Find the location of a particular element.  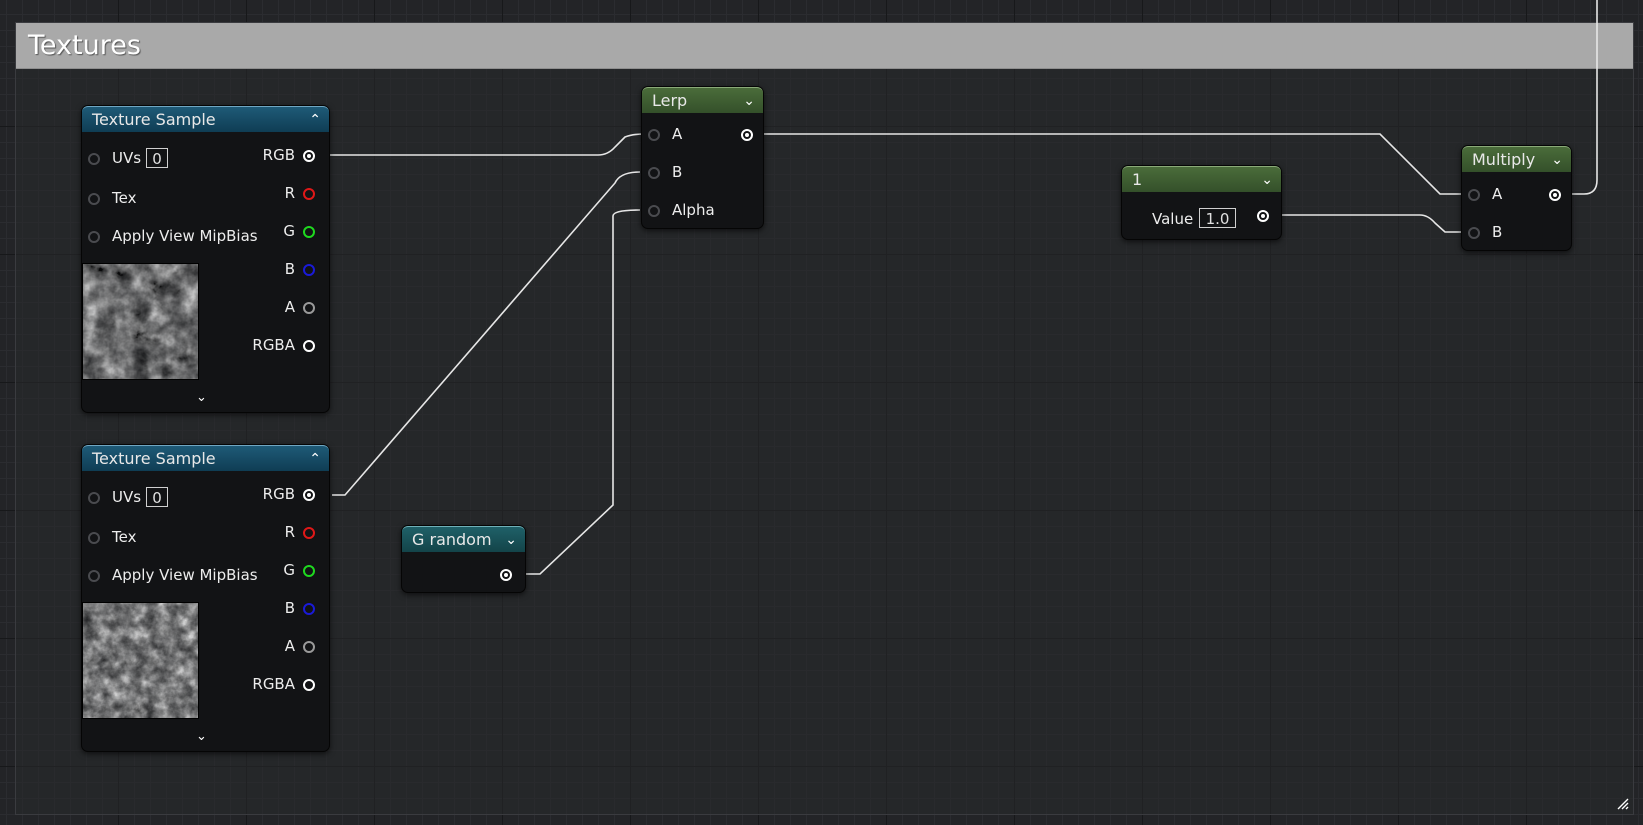

node-header: G random ⌄ is located at coordinates (463, 539).